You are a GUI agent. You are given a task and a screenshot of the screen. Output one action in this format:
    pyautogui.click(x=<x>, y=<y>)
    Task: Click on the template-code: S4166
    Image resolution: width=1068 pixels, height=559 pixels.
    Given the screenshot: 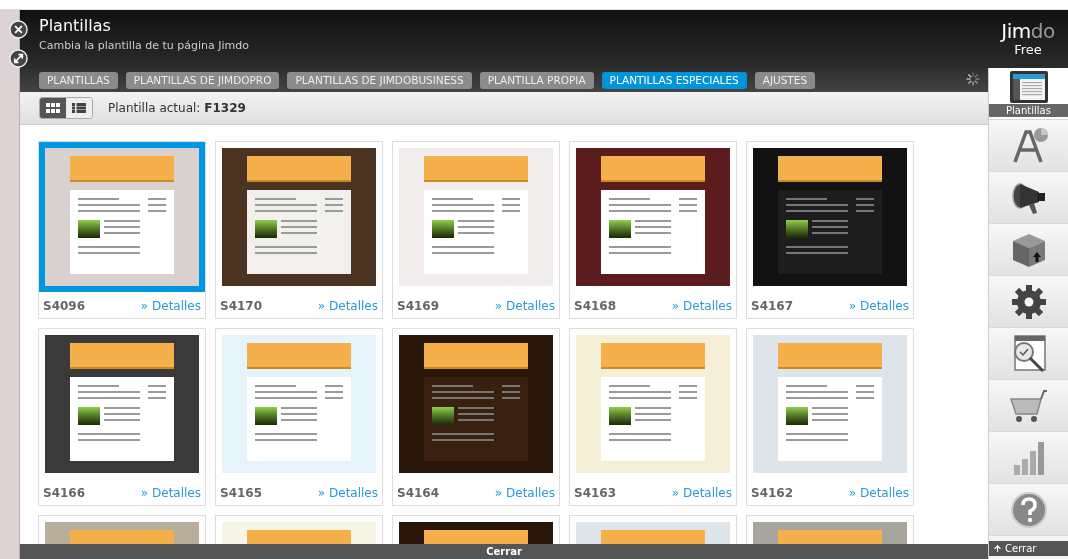 What is the action you would take?
    pyautogui.click(x=64, y=493)
    